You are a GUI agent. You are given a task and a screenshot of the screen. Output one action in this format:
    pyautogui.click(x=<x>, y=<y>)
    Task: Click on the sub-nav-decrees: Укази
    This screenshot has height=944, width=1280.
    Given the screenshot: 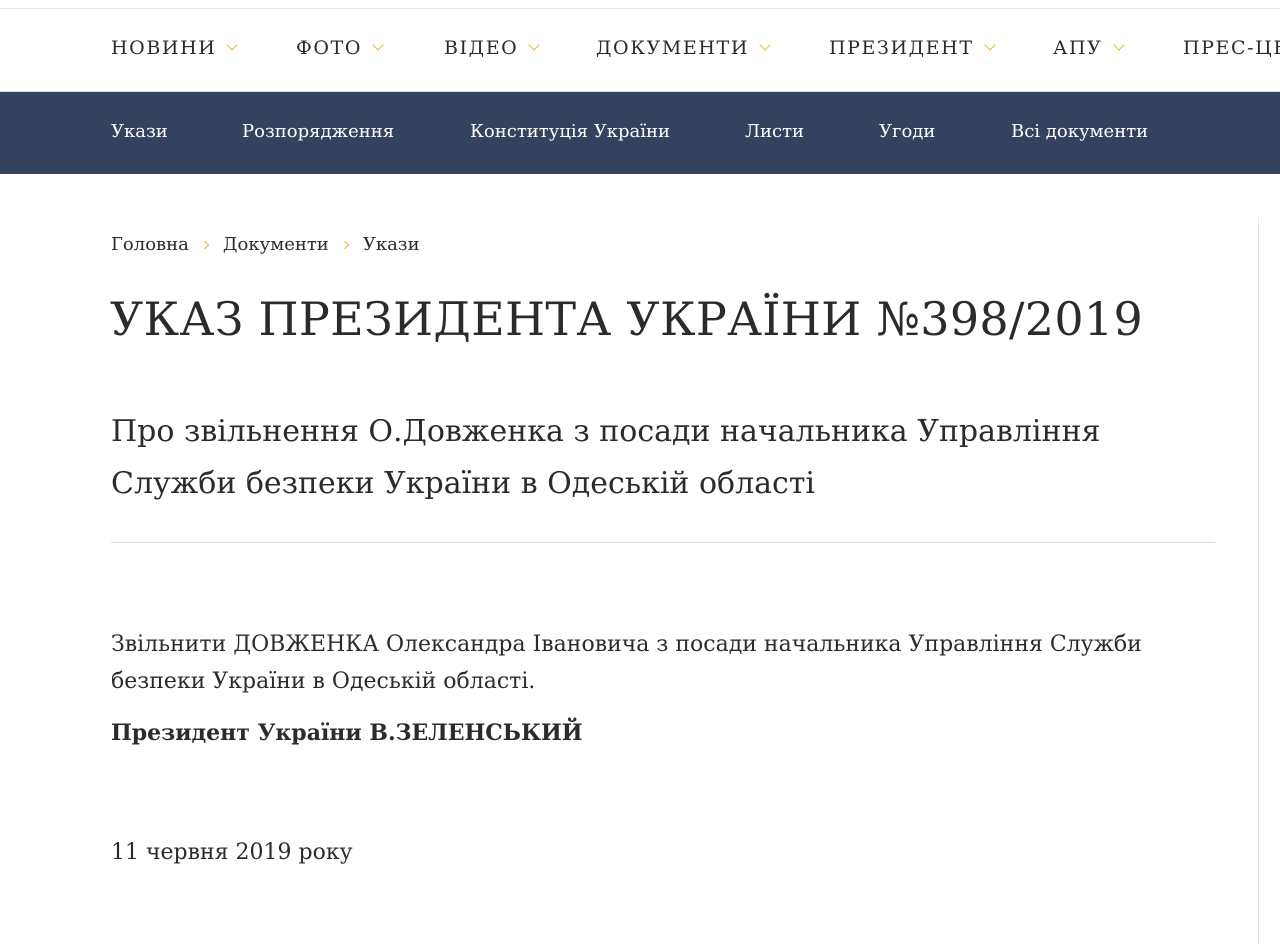 What is the action you would take?
    pyautogui.click(x=139, y=131)
    